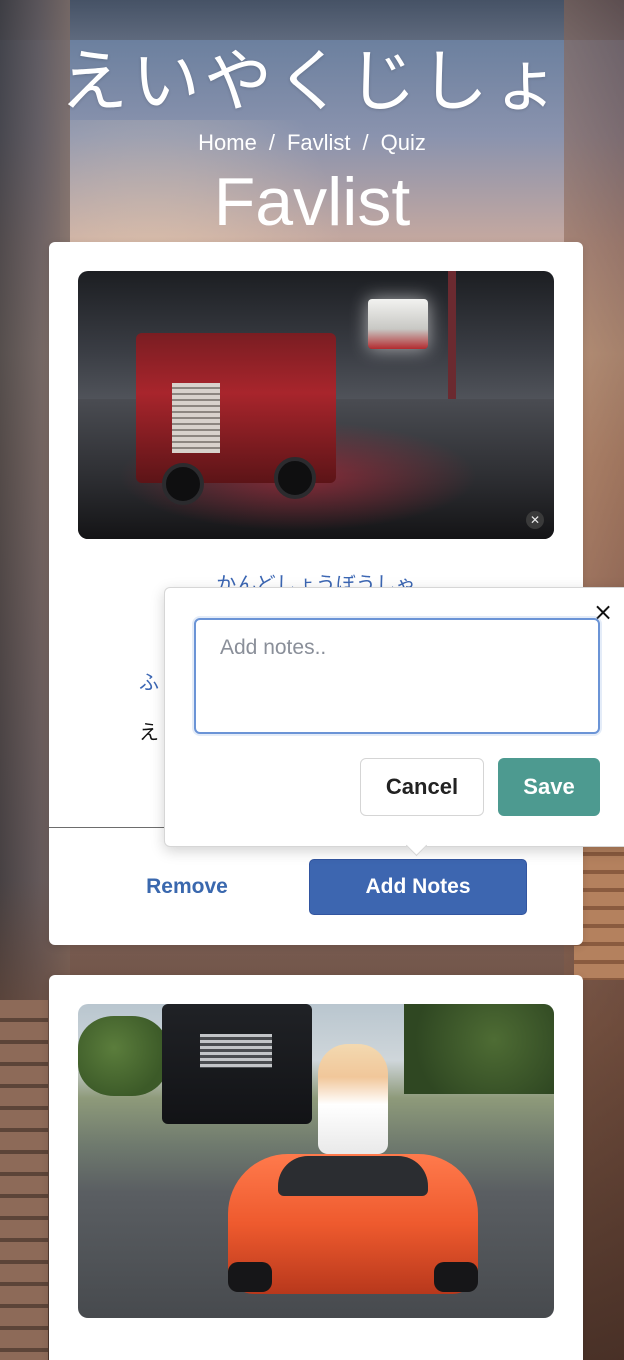 The height and width of the screenshot is (1360, 624). I want to click on site-title: えいやくじしょ, so click(312, 82).